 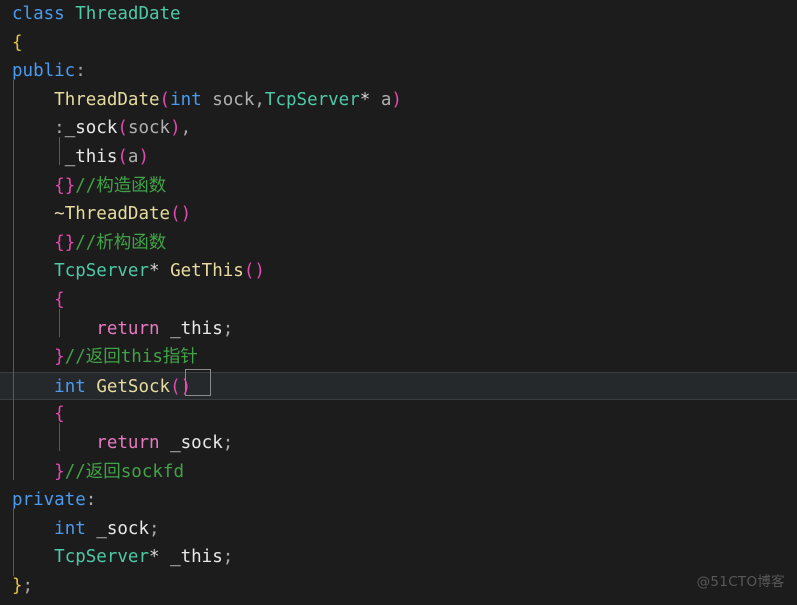 I want to click on code-line-2: {, so click(x=398, y=43).